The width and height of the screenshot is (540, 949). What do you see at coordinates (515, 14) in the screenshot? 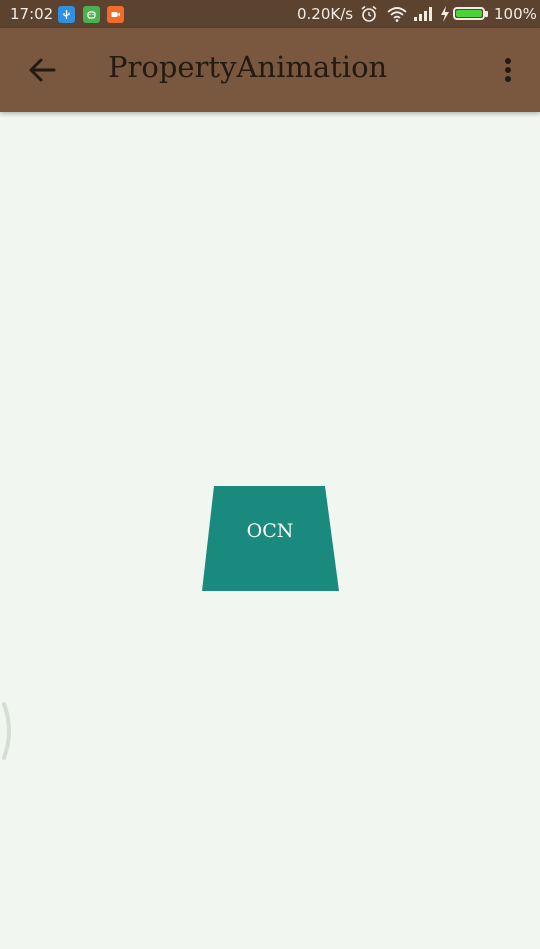
I see `battery-percent: 100%` at bounding box center [515, 14].